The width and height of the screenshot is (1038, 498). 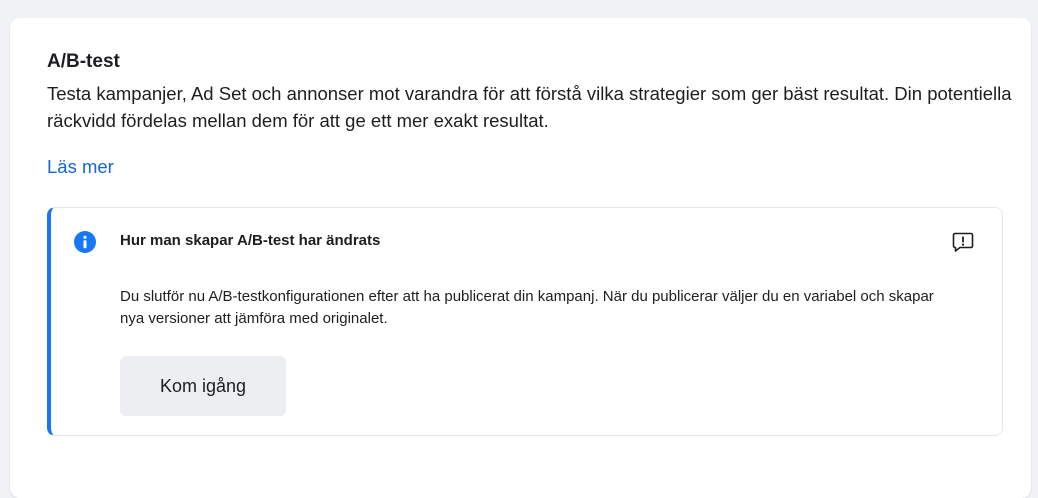 I want to click on report-feedback-icon, so click(x=963, y=242).